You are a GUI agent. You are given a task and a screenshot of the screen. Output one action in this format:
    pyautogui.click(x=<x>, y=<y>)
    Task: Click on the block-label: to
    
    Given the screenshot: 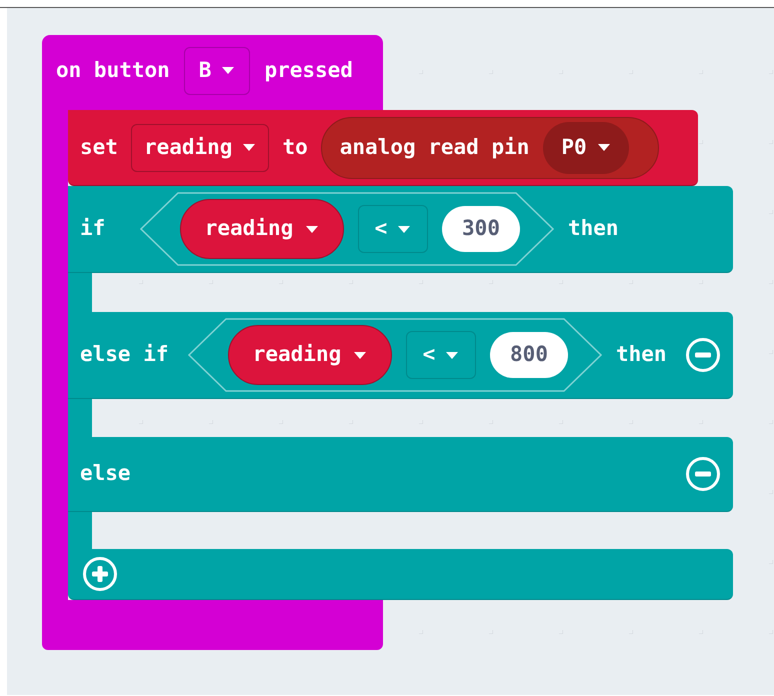 What is the action you would take?
    pyautogui.click(x=295, y=147)
    